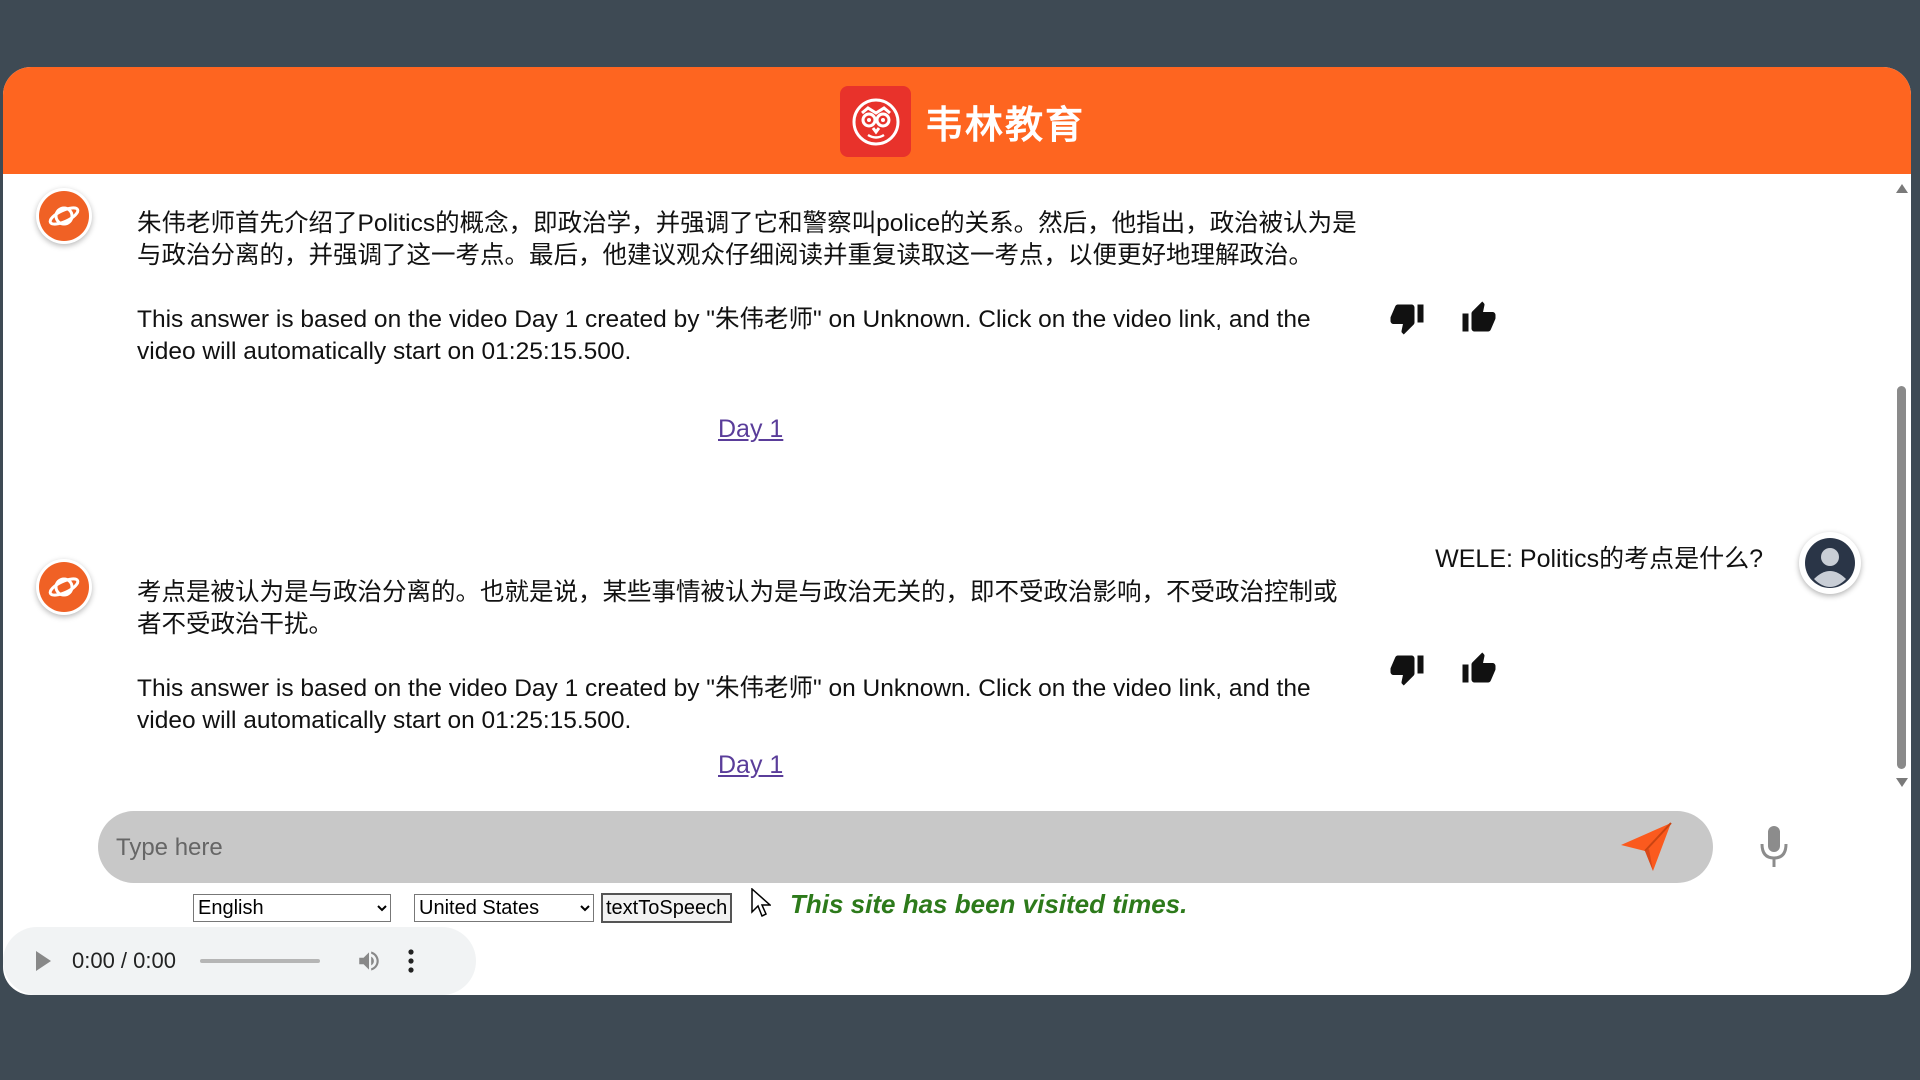 The width and height of the screenshot is (1920, 1080). What do you see at coordinates (1646, 847) in the screenshot?
I see `paper-plane-icon` at bounding box center [1646, 847].